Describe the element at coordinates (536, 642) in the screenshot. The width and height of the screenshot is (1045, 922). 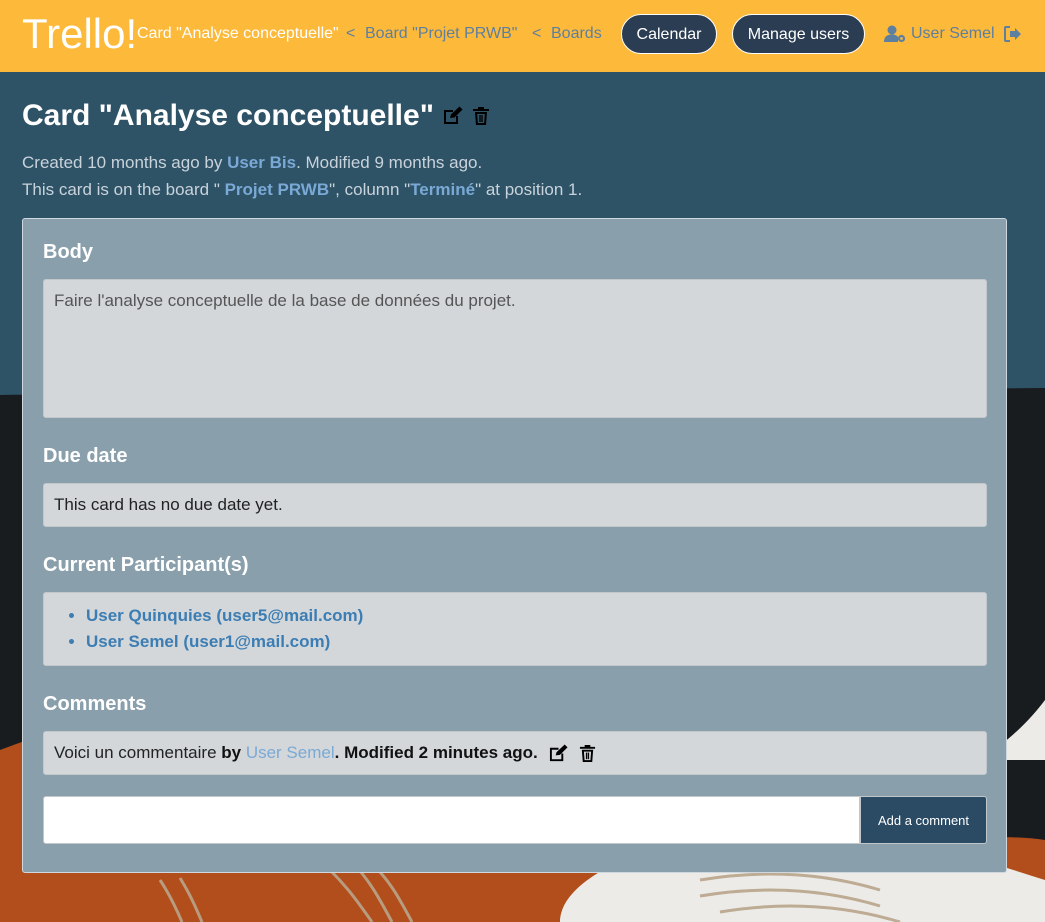
I see `participant-item: User Semel (user1@mail.com)` at that location.